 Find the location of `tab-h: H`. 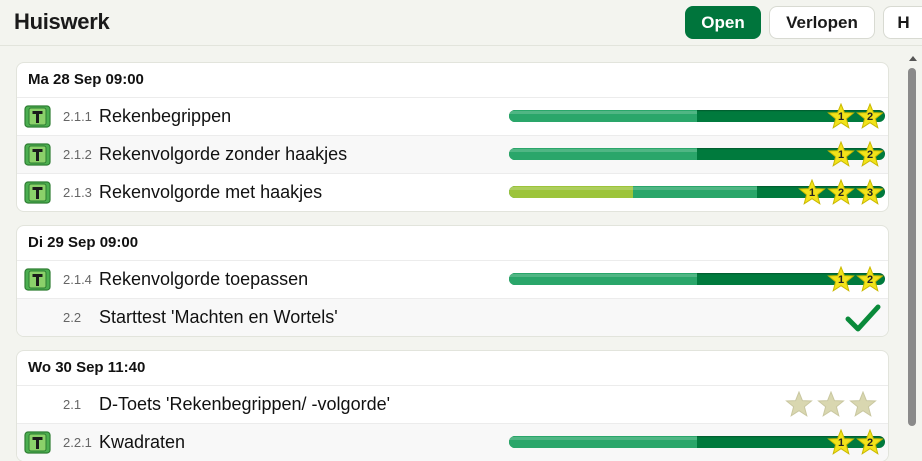

tab-h: H is located at coordinates (902, 22).